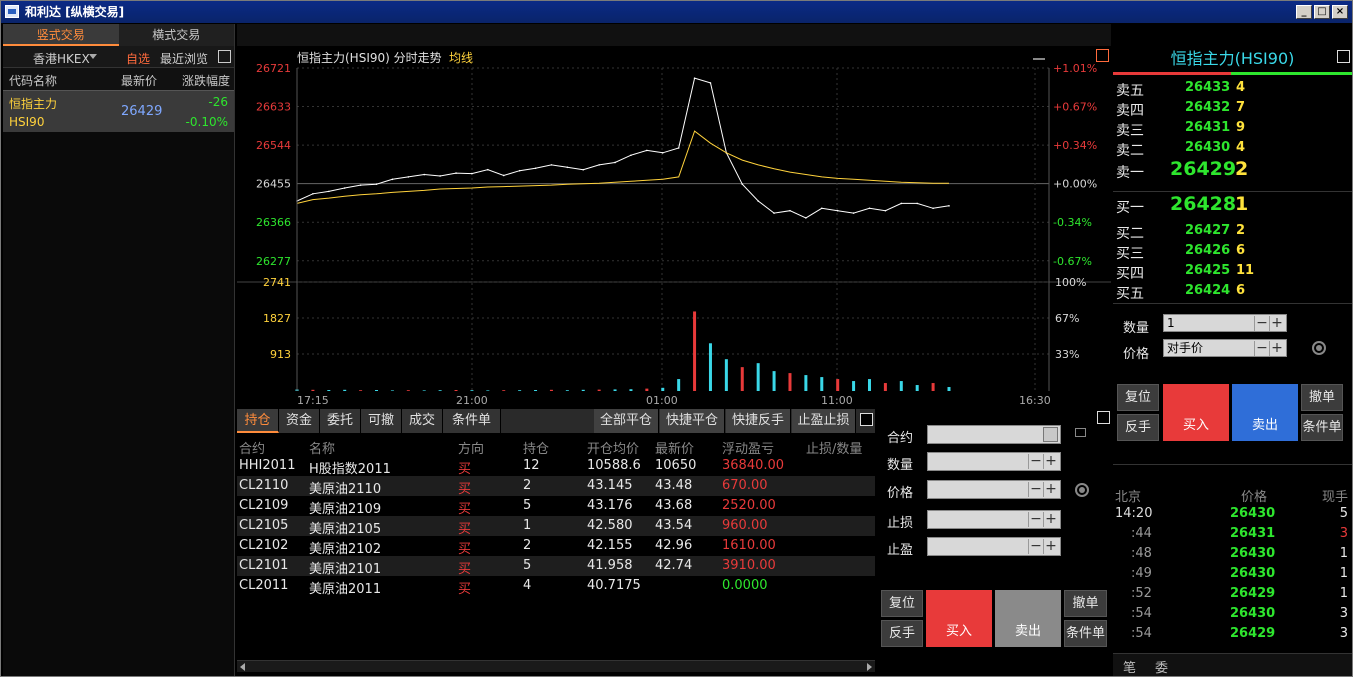 Image resolution: width=1353 pixels, height=677 pixels. What do you see at coordinates (1343, 56) in the screenshot?
I see `quote-expand-checkbox` at bounding box center [1343, 56].